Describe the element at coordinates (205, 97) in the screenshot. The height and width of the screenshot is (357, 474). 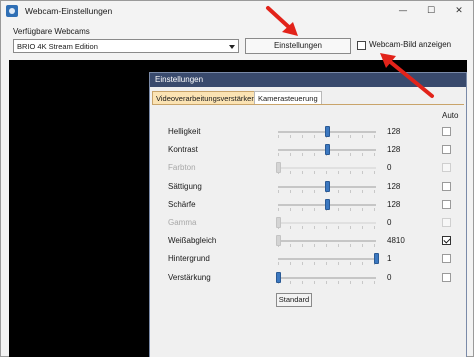
I see `tab-video-proc-amp: Videoverarbeitungsverstärker` at that location.